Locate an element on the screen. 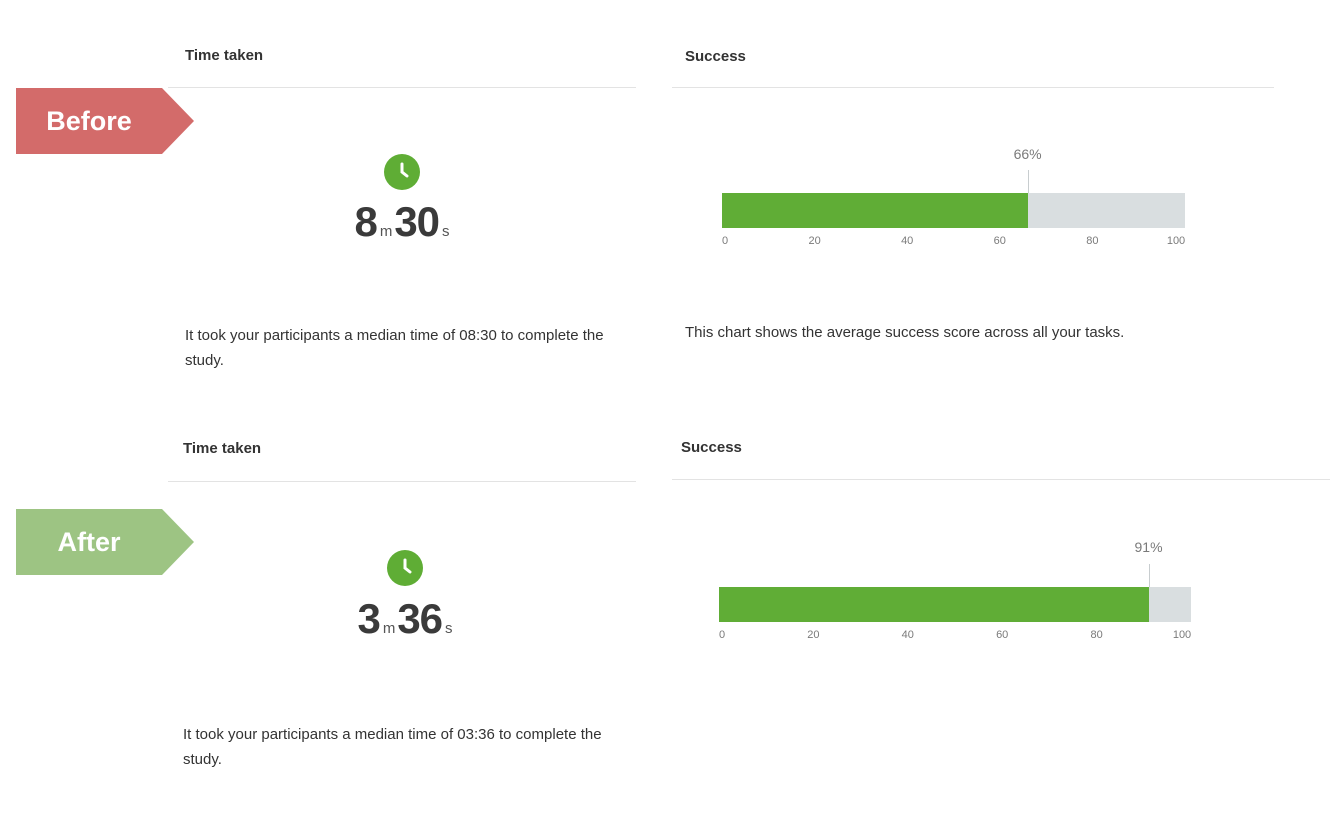 The height and width of the screenshot is (840, 1338). before-tag-label: Before is located at coordinates (89, 120).